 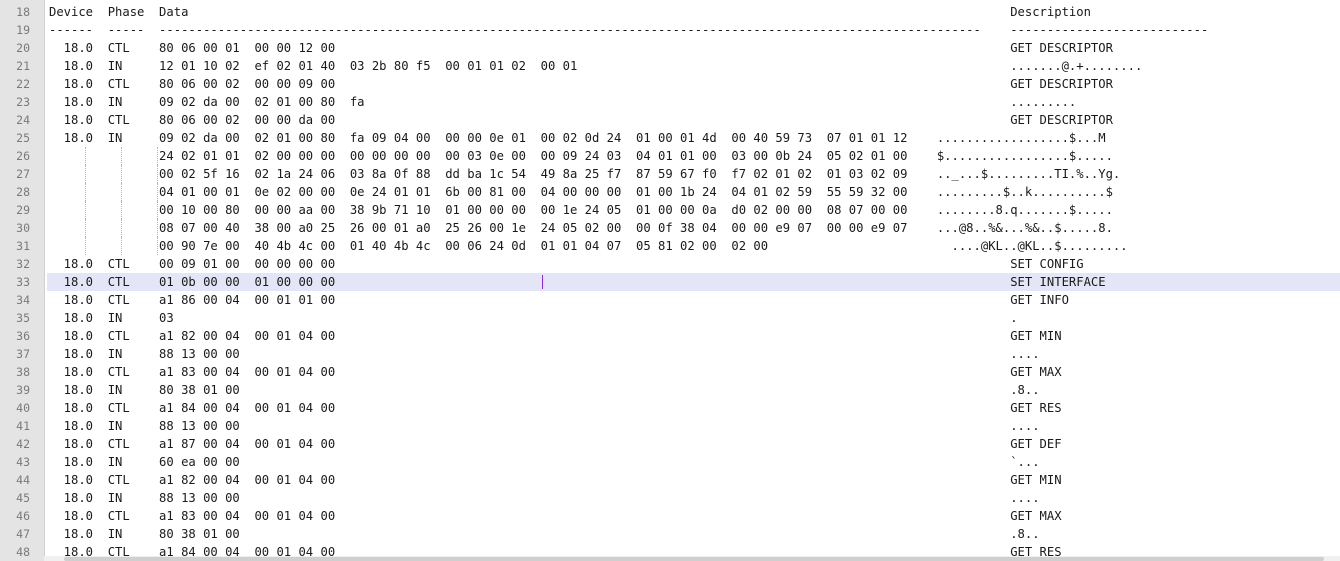 What do you see at coordinates (23, 408) in the screenshot?
I see `line-number: 40` at bounding box center [23, 408].